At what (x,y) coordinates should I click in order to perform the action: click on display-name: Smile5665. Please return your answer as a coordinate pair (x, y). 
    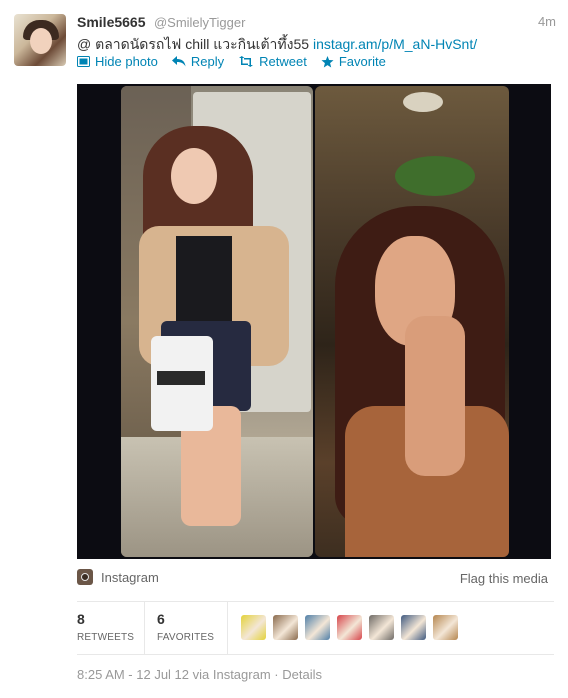
    Looking at the image, I should click on (111, 22).